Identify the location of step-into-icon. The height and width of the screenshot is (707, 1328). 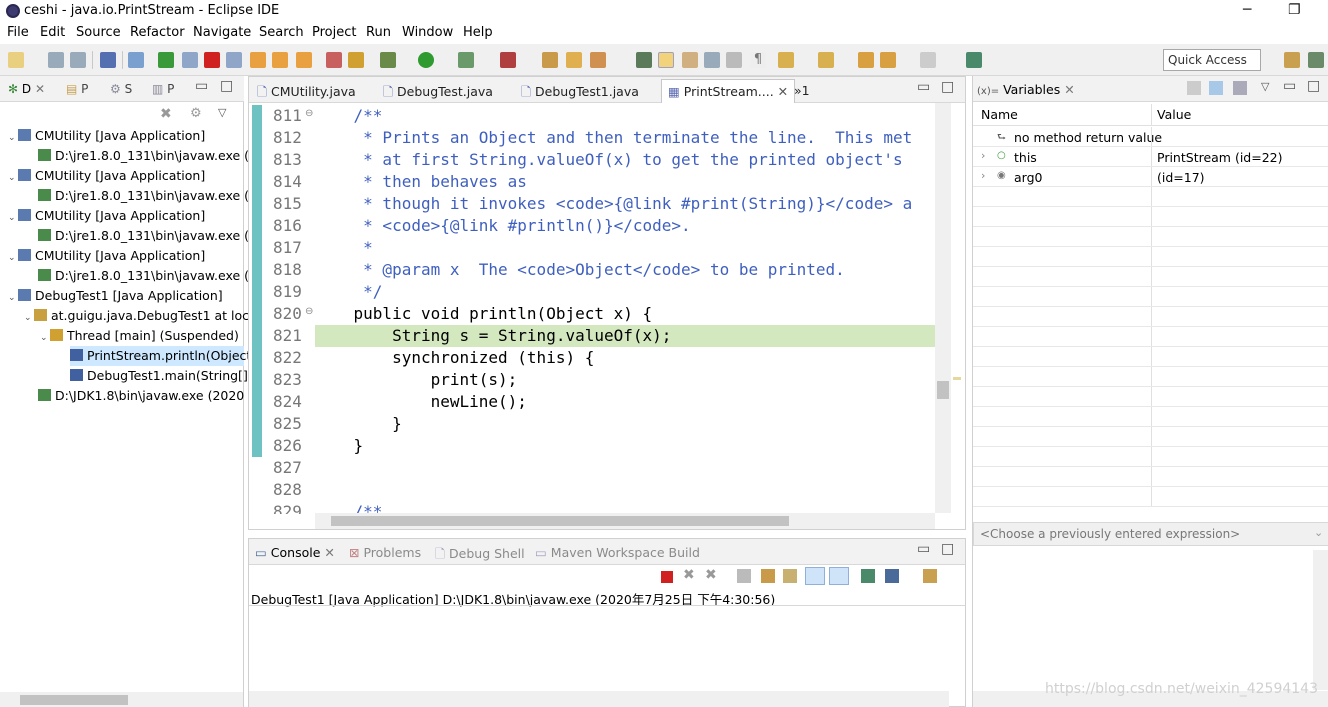
(258, 60).